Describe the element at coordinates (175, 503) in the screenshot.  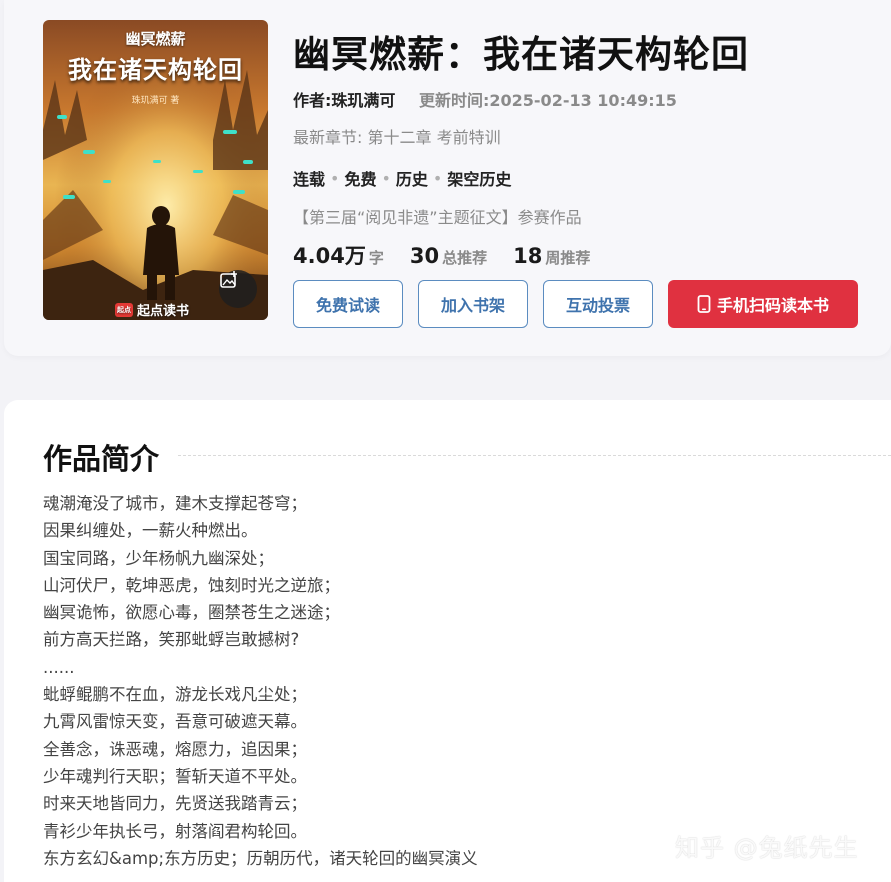
I see `intro-line: 魂潮淹没了城市，建木支撑起苍穹；` at that location.